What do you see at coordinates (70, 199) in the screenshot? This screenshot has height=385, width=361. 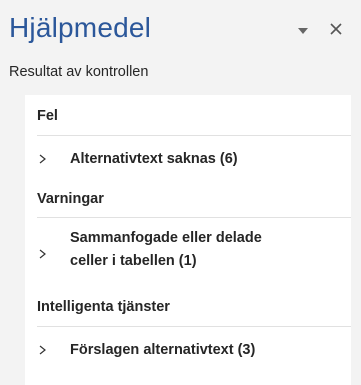 I see `section-header-warnings: Varningar` at bounding box center [70, 199].